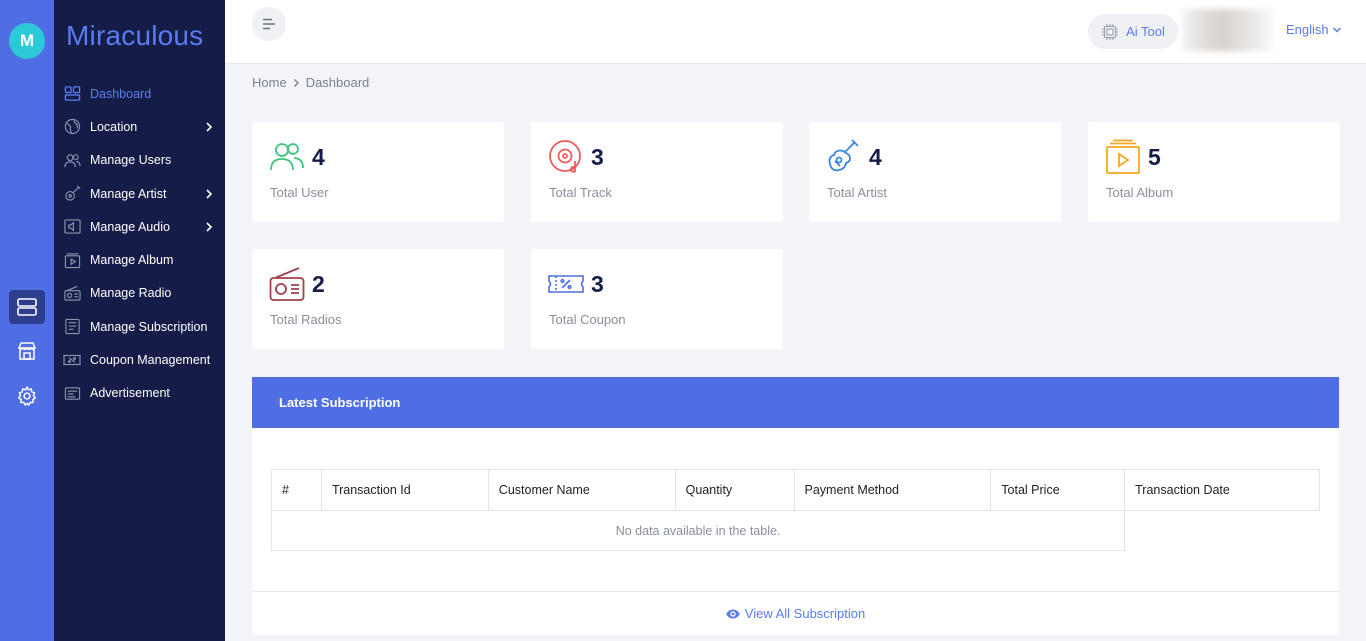  Describe the element at coordinates (1228, 30) in the screenshot. I see `user-avatar` at that location.